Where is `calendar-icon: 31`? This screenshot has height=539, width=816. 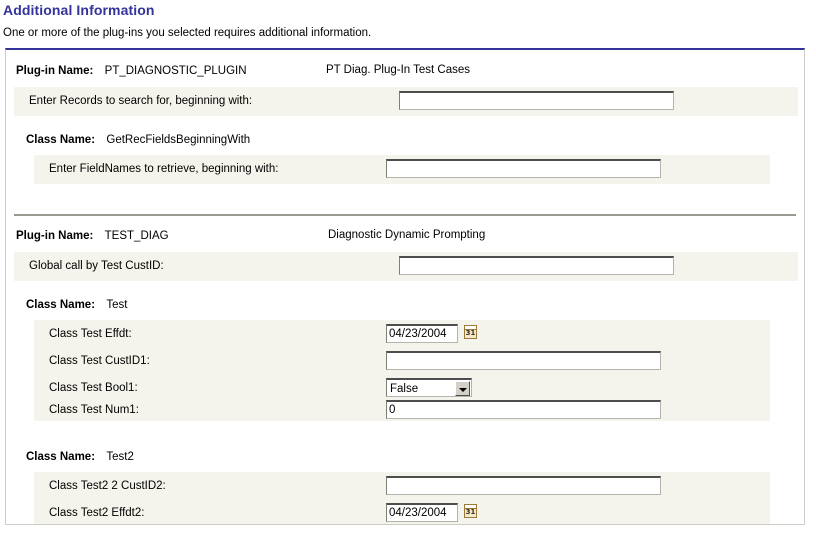 calendar-icon: 31 is located at coordinates (470, 332).